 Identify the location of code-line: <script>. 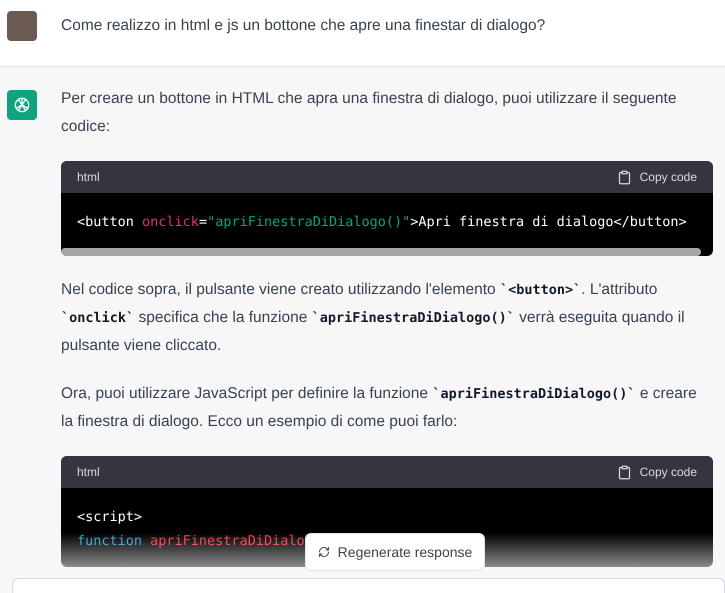
(109, 517).